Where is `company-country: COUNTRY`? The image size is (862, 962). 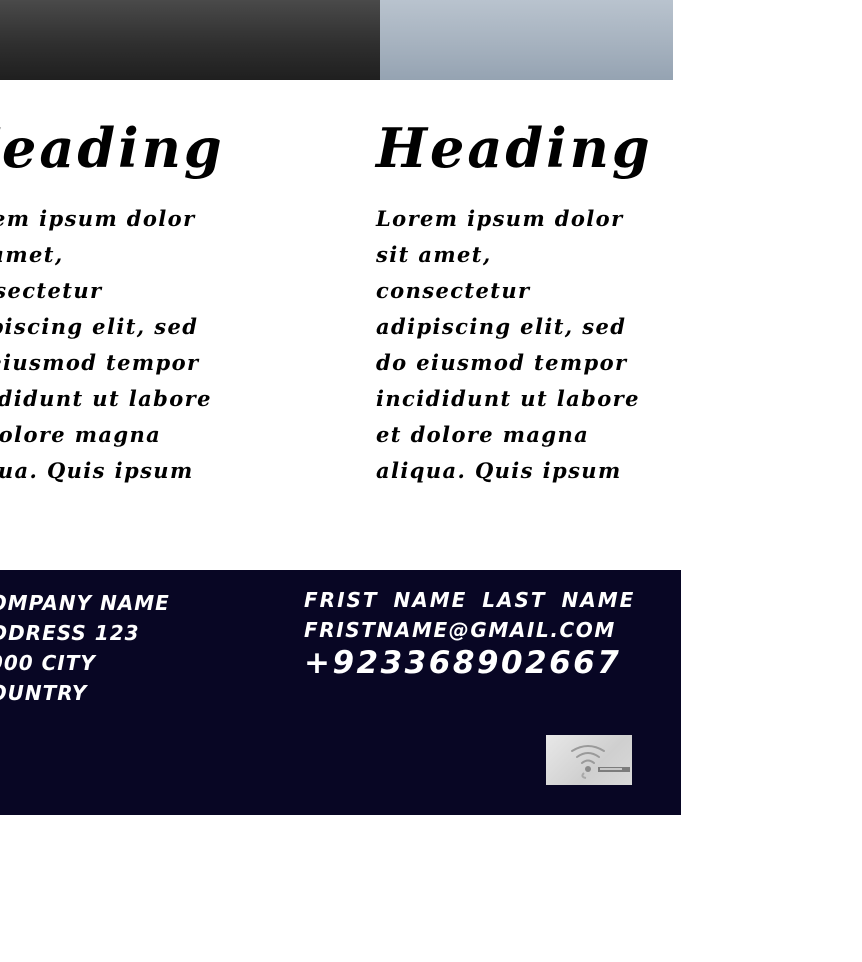 company-country: COUNTRY is located at coordinates (44, 693).